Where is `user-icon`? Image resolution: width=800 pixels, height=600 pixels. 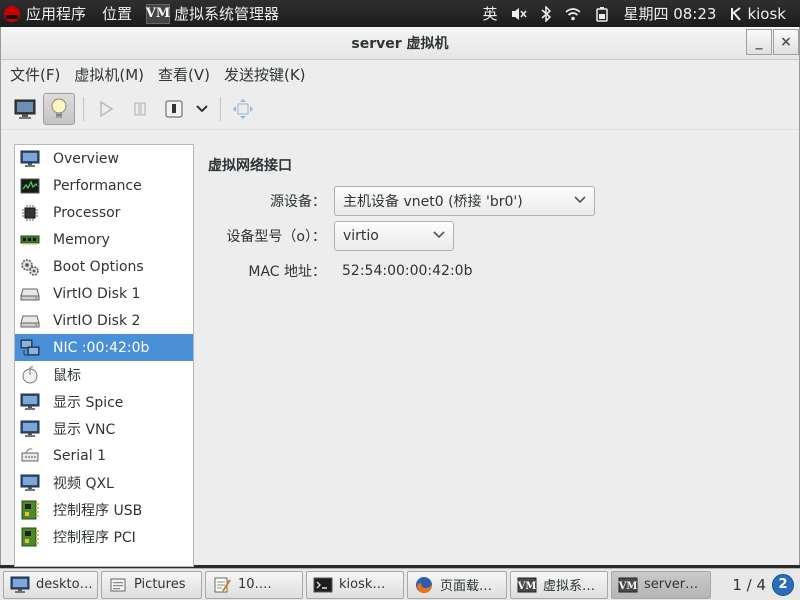
user-icon is located at coordinates (736, 13).